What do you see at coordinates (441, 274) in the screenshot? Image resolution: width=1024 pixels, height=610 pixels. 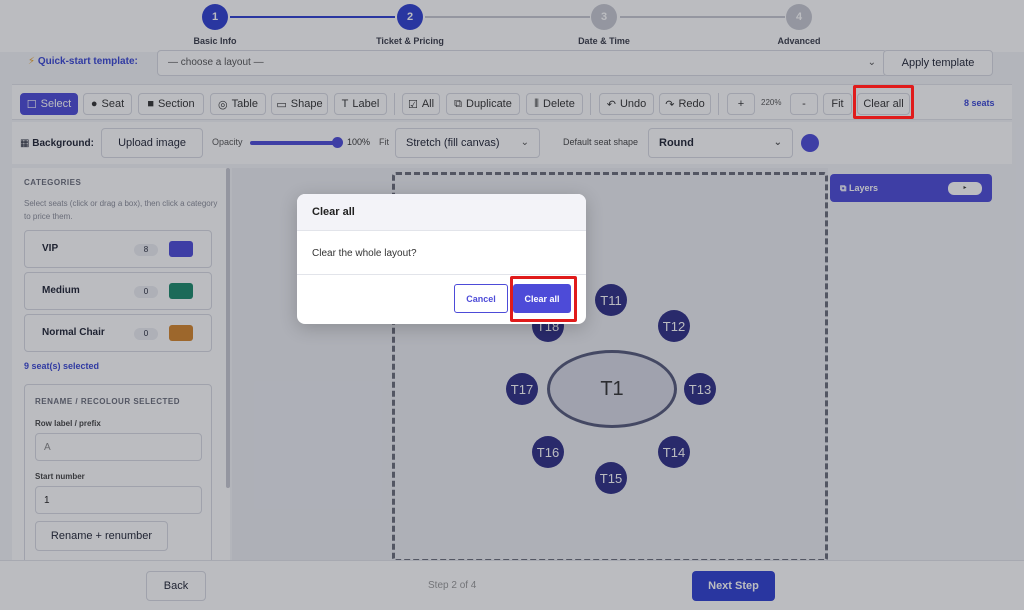 I see `dialog-divider` at bounding box center [441, 274].